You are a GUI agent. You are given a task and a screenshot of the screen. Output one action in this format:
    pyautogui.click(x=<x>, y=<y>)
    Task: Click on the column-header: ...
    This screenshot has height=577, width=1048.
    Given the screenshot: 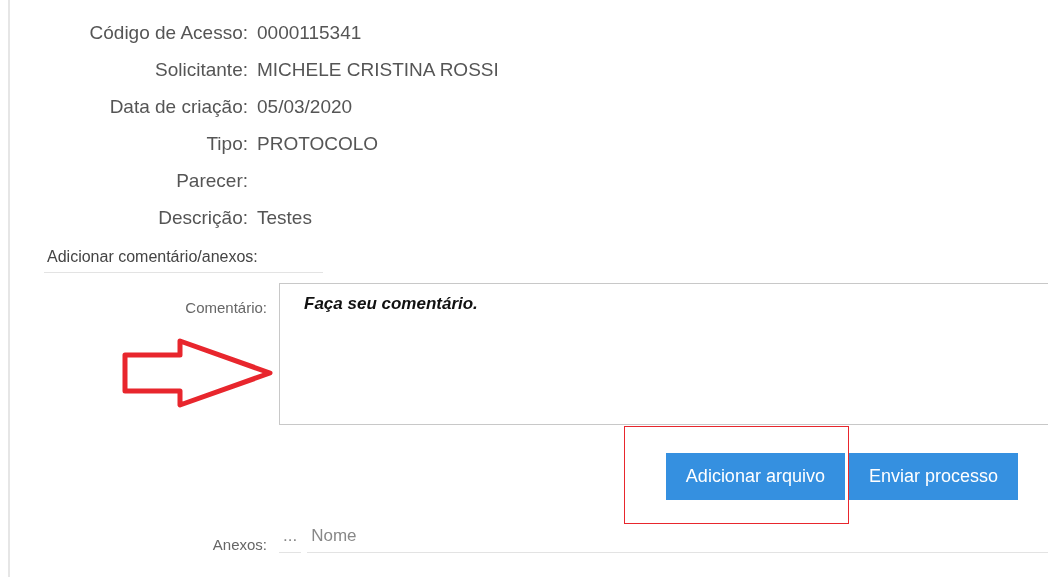 What is the action you would take?
    pyautogui.click(x=290, y=539)
    